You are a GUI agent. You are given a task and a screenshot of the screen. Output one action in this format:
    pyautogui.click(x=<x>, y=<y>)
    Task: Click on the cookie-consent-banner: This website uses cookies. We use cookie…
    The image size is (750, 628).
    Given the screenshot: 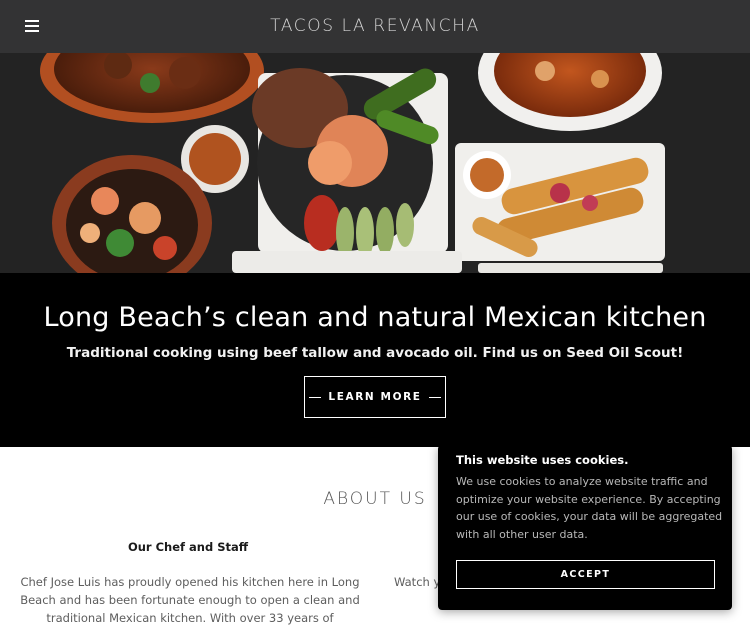 What is the action you would take?
    pyautogui.click(x=585, y=527)
    